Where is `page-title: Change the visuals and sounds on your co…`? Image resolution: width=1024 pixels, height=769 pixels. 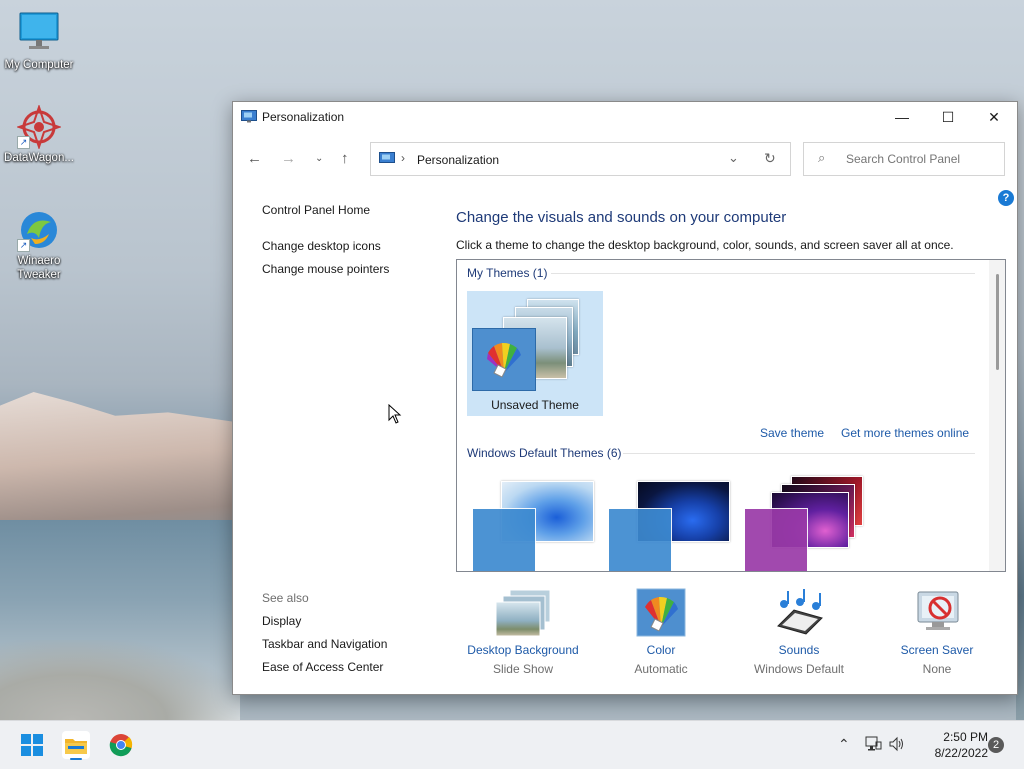
page-title: Change the visuals and sounds on your co… is located at coordinates (621, 217).